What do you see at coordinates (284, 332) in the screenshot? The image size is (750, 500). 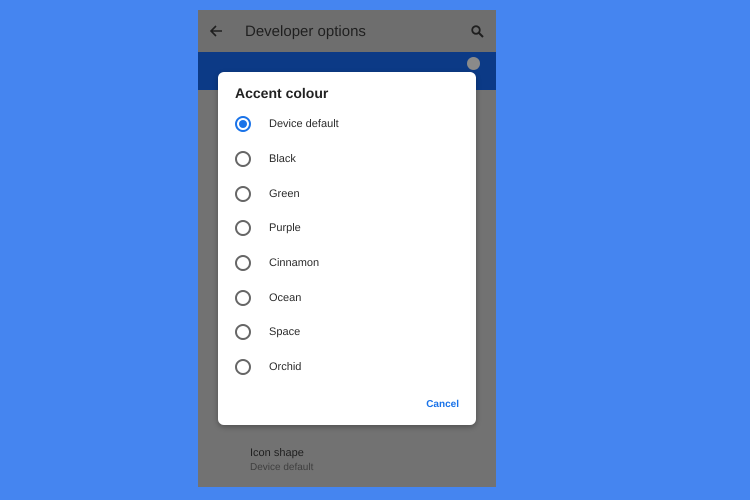 I see `option-label: Space` at bounding box center [284, 332].